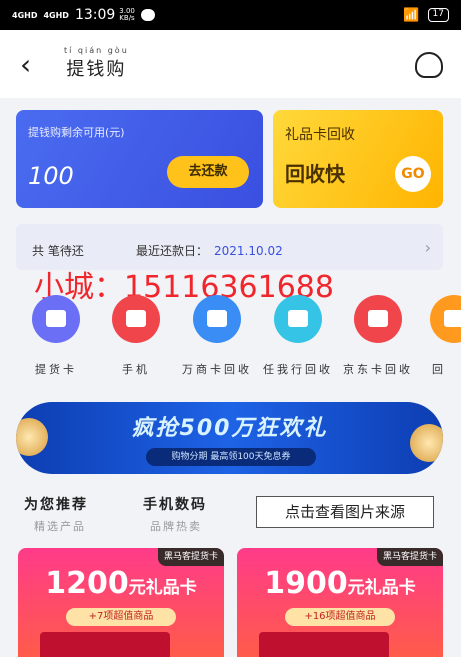 The image size is (461, 657). I want to click on page-title-pinyin: tí qián gòu, so click(96, 50).